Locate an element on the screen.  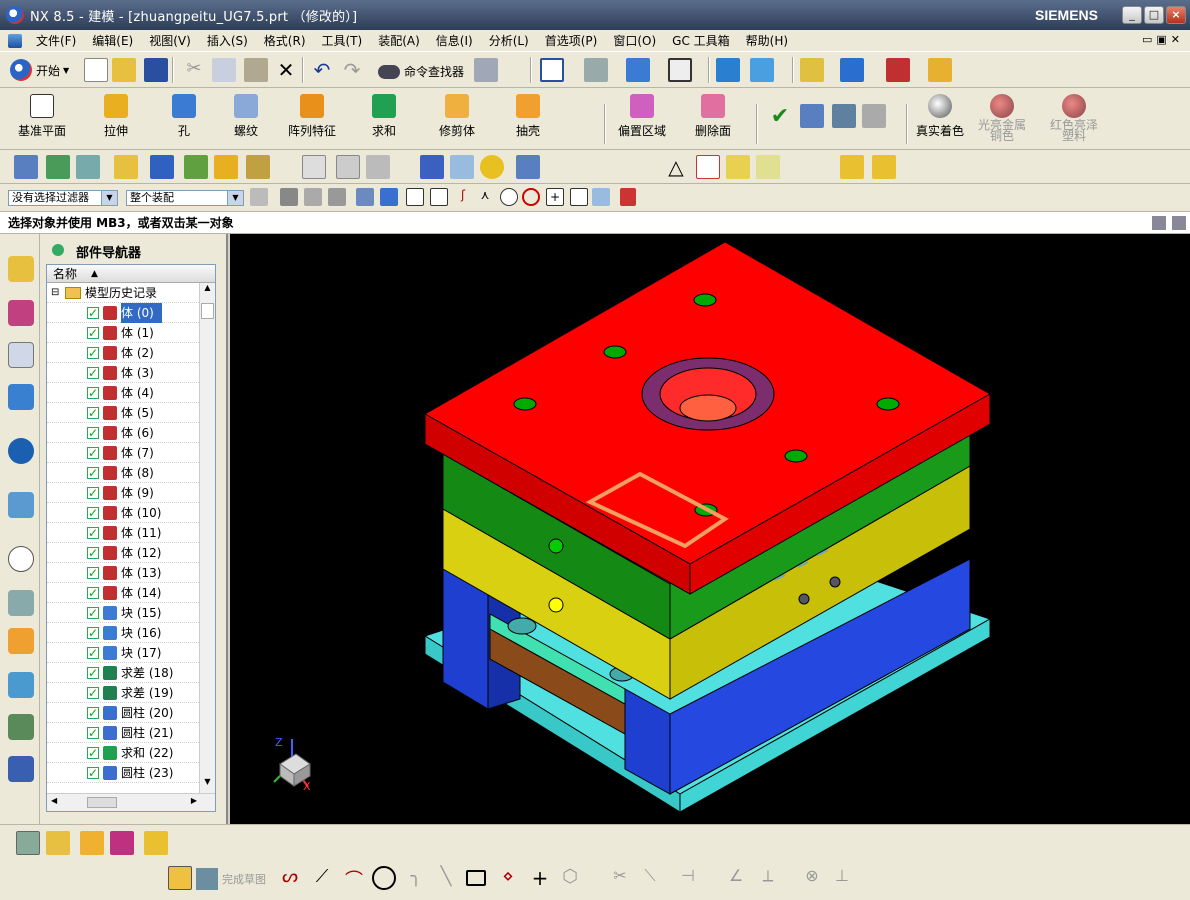
tree-vertical-scrollbar: ▲ ▼ is located at coordinates (207, 538).